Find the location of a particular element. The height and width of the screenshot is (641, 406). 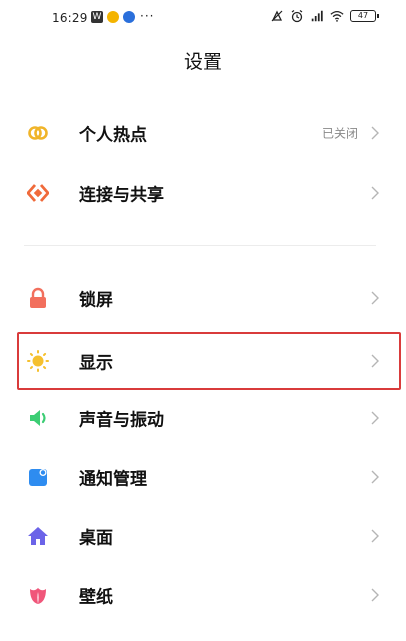

settings-item-label: 通知管理 is located at coordinates (113, 479).